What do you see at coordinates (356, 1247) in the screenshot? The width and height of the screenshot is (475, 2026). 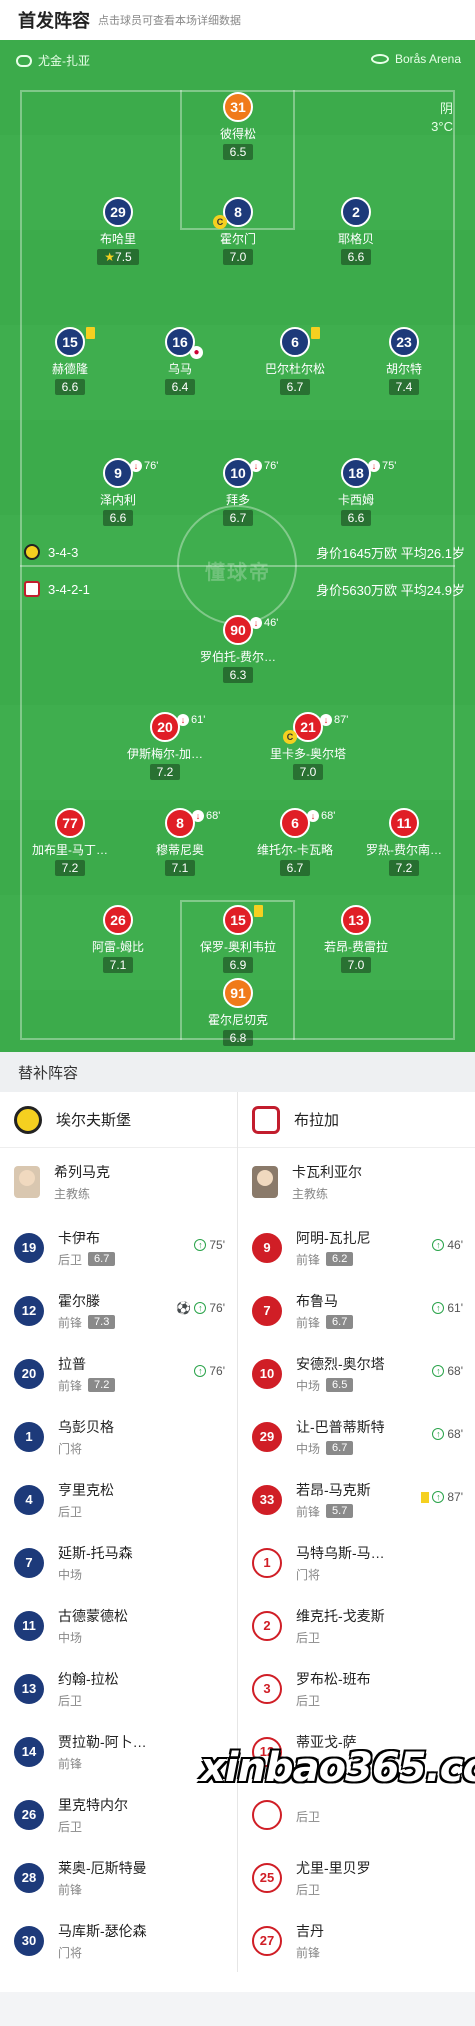 I see `sub-player-row: 9 阿明-瓦扎尼 前锋 6.2 ↑ 46'` at bounding box center [356, 1247].